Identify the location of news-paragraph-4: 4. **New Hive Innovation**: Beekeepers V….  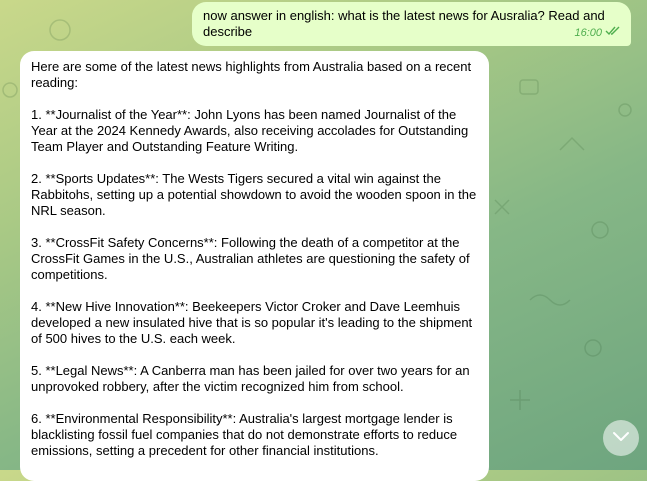
(252, 322).